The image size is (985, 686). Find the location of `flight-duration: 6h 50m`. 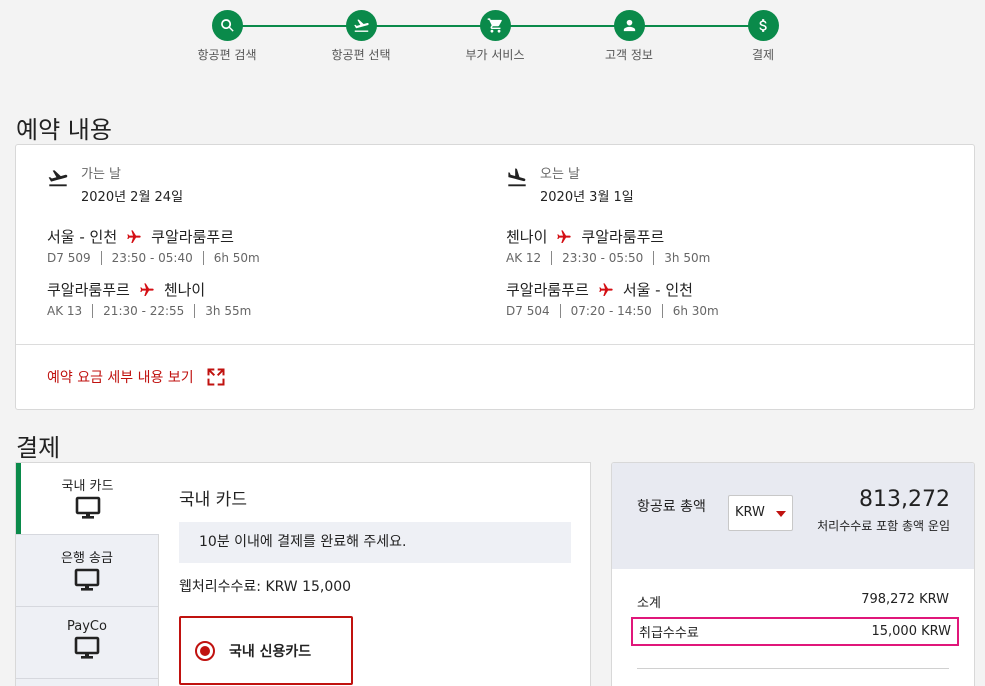

flight-duration: 6h 50m is located at coordinates (236, 258).